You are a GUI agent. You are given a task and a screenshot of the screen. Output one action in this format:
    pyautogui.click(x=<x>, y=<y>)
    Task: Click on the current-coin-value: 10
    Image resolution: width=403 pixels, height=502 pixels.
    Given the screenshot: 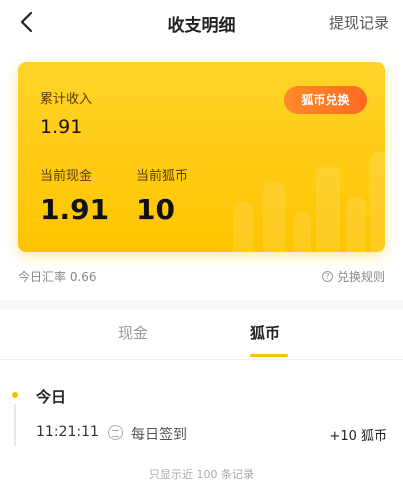 What is the action you would take?
    pyautogui.click(x=155, y=209)
    